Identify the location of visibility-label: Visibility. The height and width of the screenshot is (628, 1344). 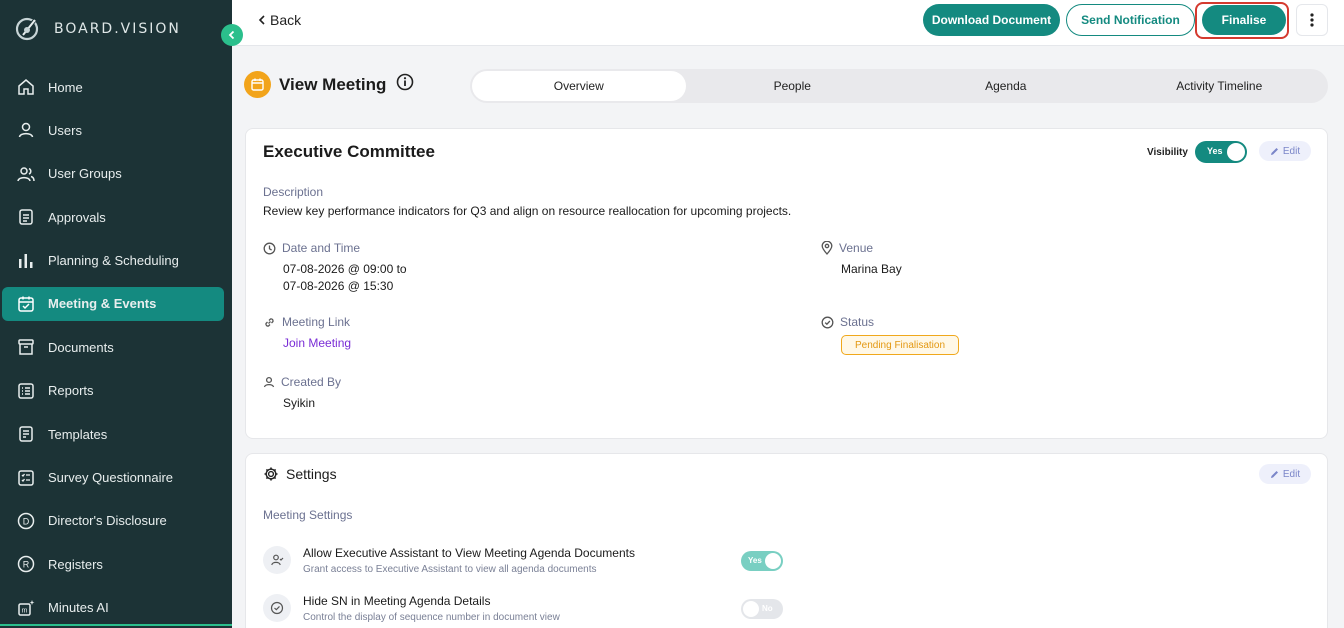
(1167, 152).